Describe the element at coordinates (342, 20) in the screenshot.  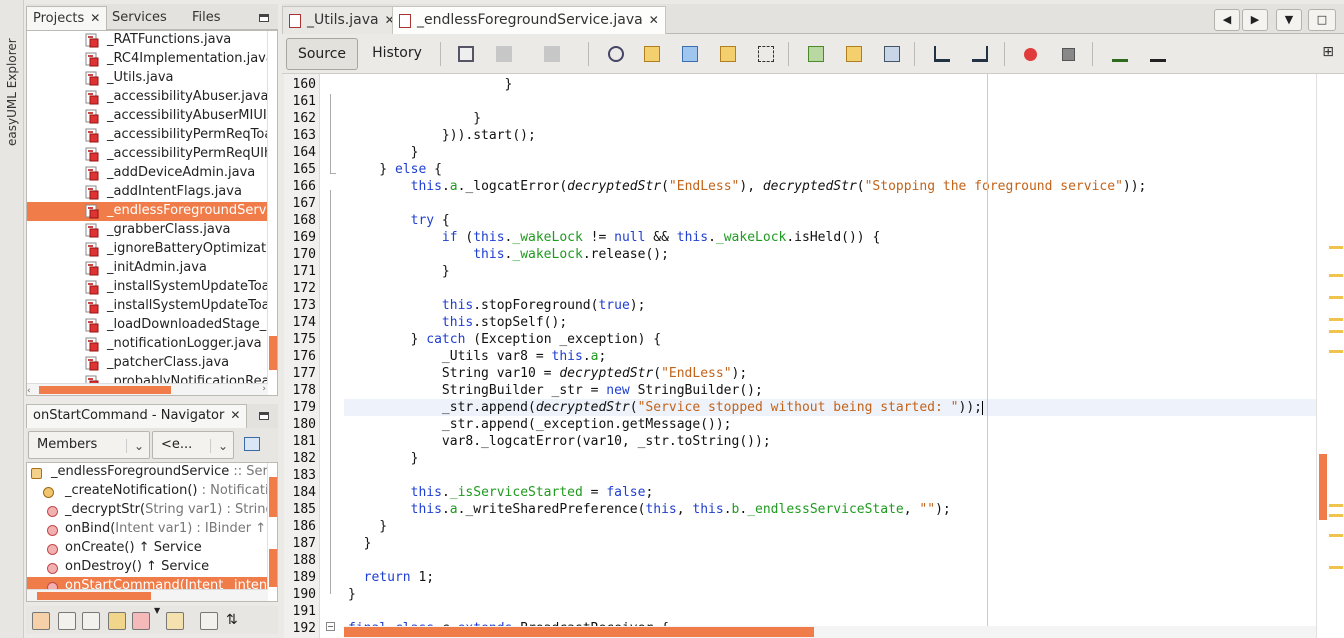
I see `tab-utils-java: _Utils.java ✕` at that location.